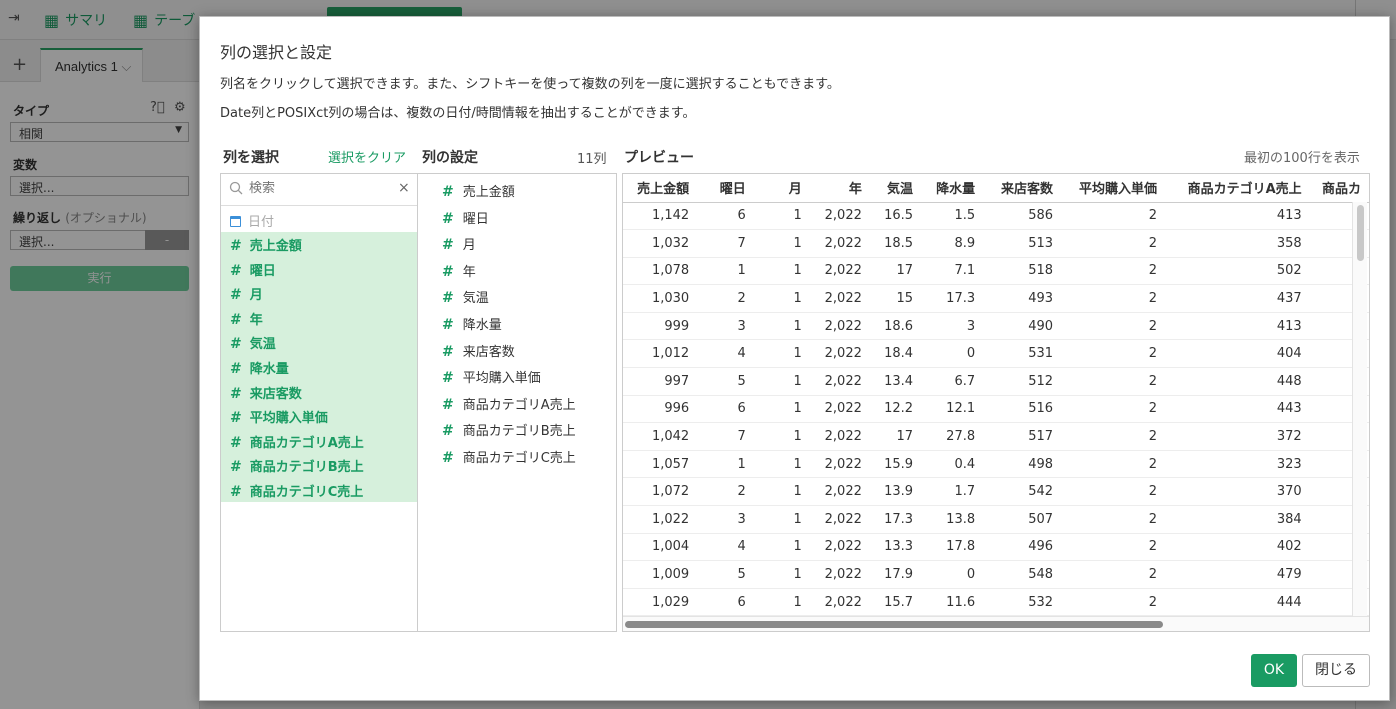 This screenshot has width=1396, height=709. I want to click on table-cell: 542, so click(1022, 492).